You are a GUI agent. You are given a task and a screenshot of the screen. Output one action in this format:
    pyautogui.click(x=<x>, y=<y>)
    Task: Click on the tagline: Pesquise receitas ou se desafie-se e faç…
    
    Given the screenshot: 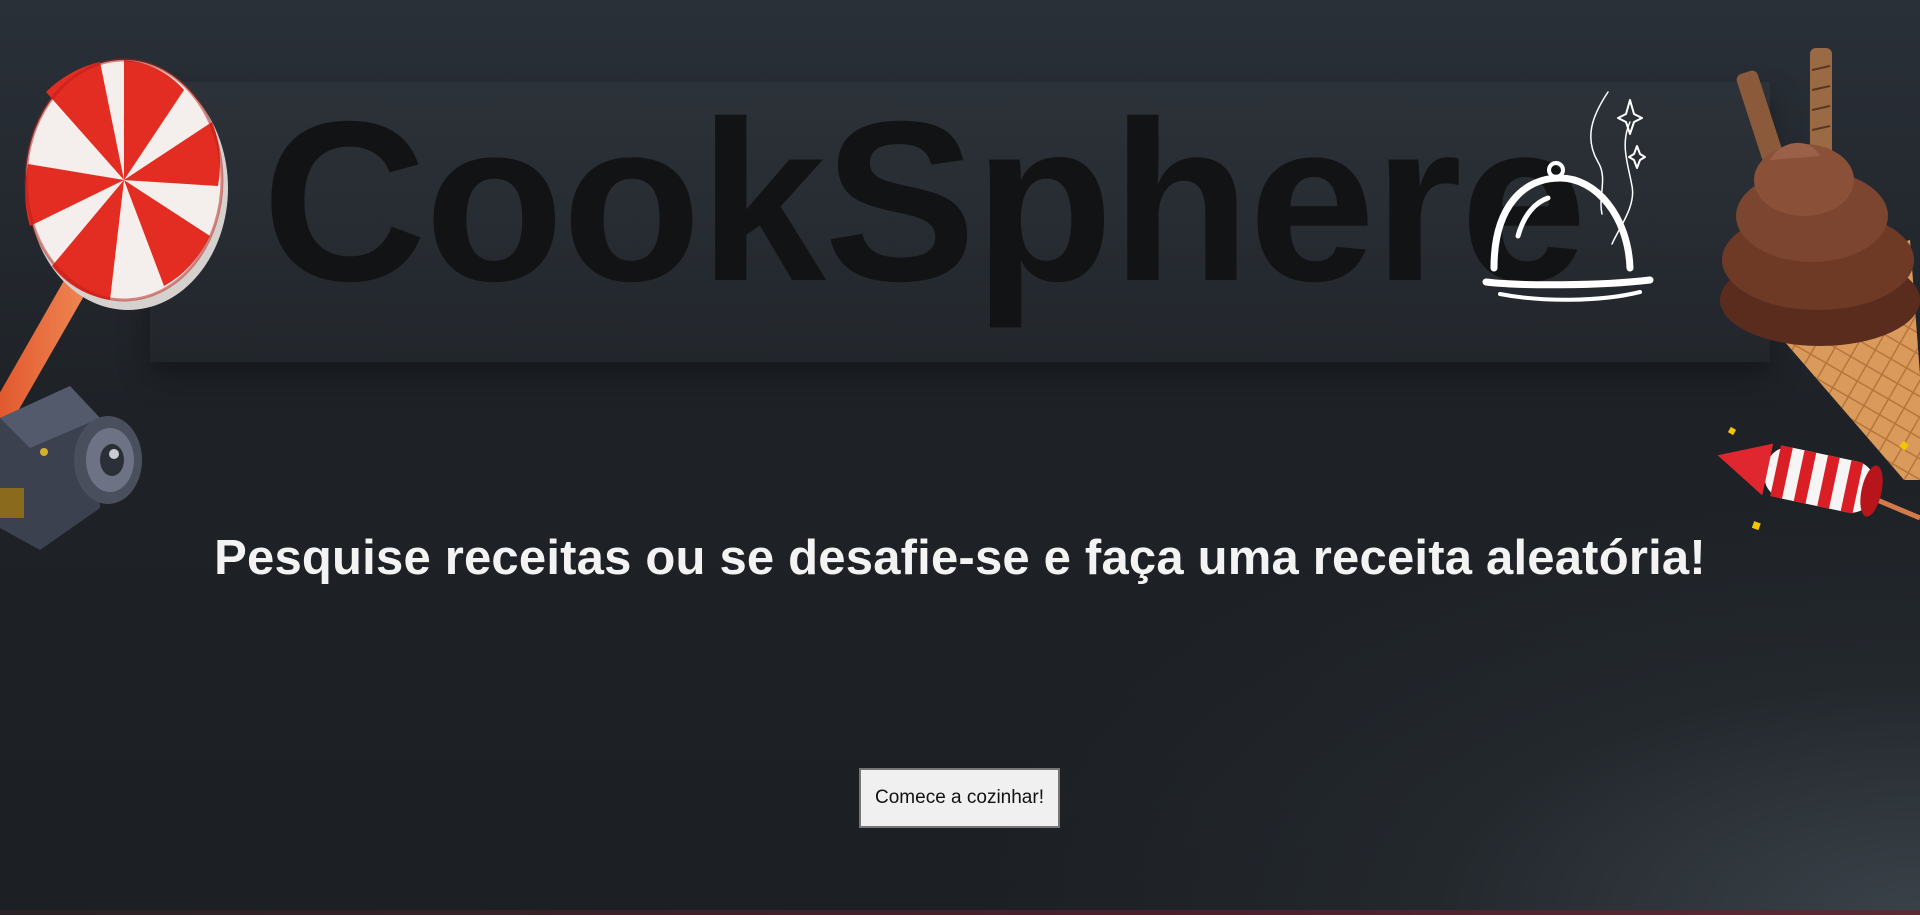 What is the action you would take?
    pyautogui.click(x=960, y=558)
    